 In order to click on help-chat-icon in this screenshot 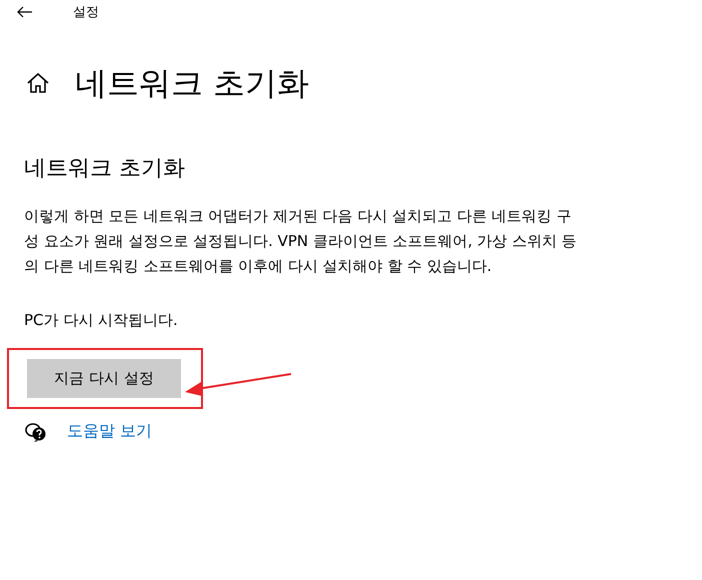, I will do `click(36, 432)`.